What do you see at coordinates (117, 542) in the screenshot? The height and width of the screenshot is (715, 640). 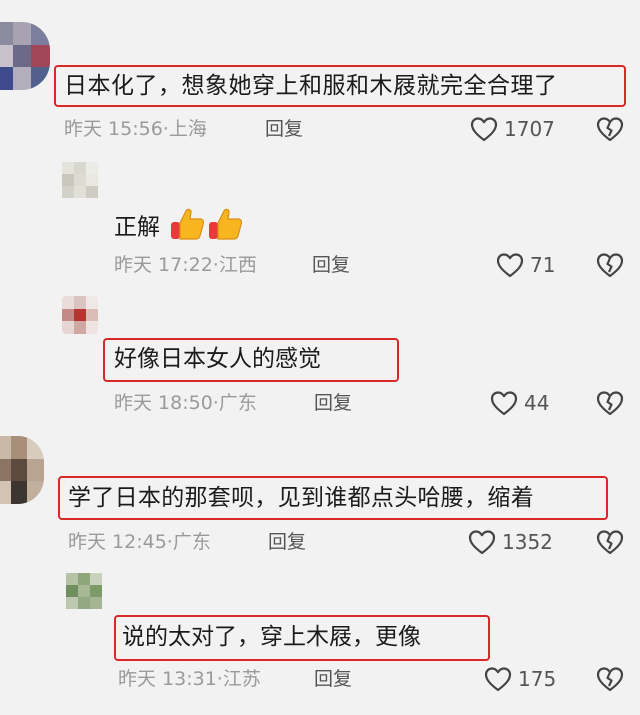 I see `comment-time: 昨天 12:45` at bounding box center [117, 542].